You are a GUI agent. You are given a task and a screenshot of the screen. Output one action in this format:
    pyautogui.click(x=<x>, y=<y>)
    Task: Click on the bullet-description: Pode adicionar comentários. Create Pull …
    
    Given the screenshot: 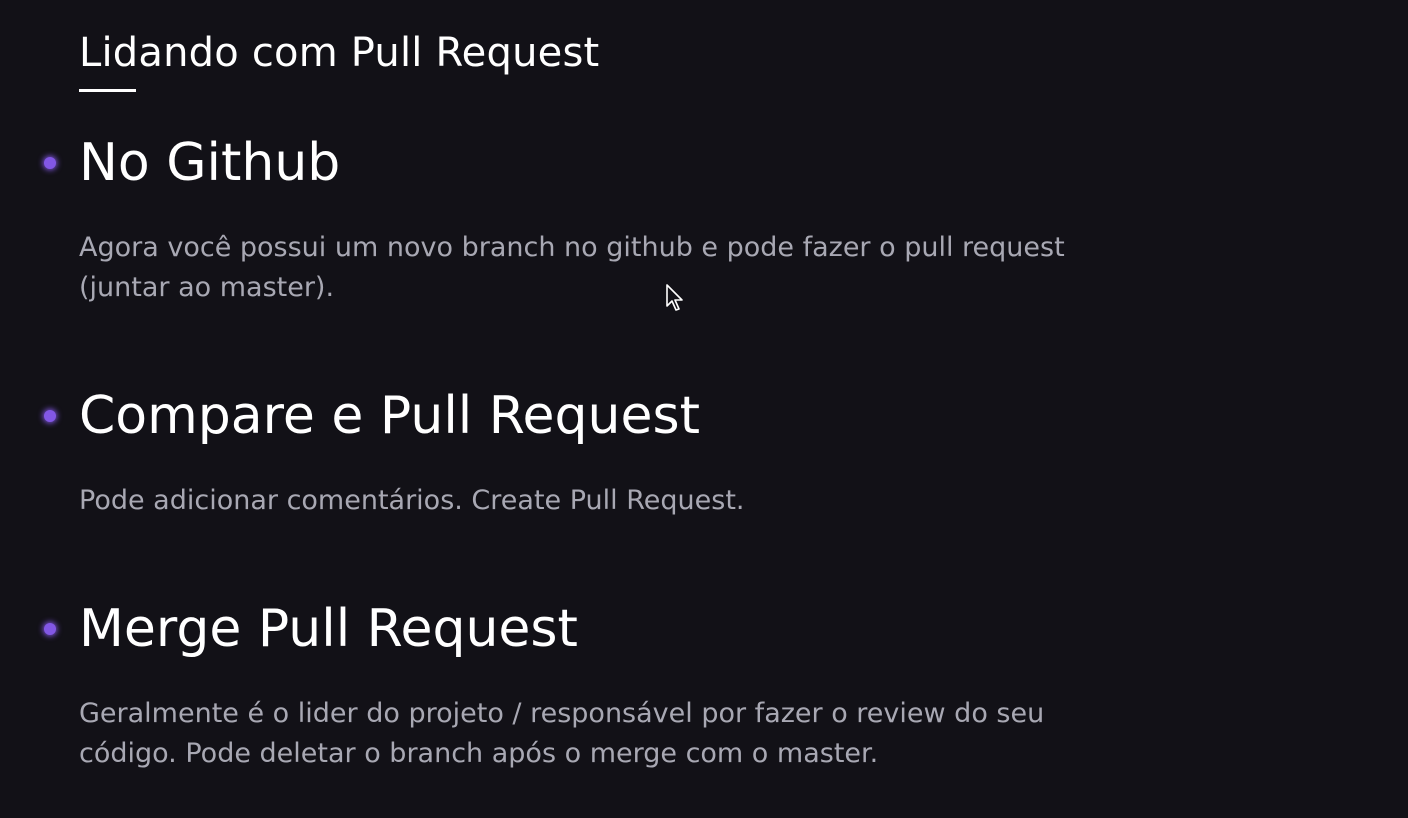 What is the action you would take?
    pyautogui.click(x=412, y=500)
    